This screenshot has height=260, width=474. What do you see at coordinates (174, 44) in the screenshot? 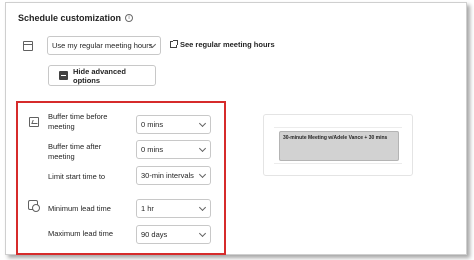
I see `external-link-icon` at bounding box center [174, 44].